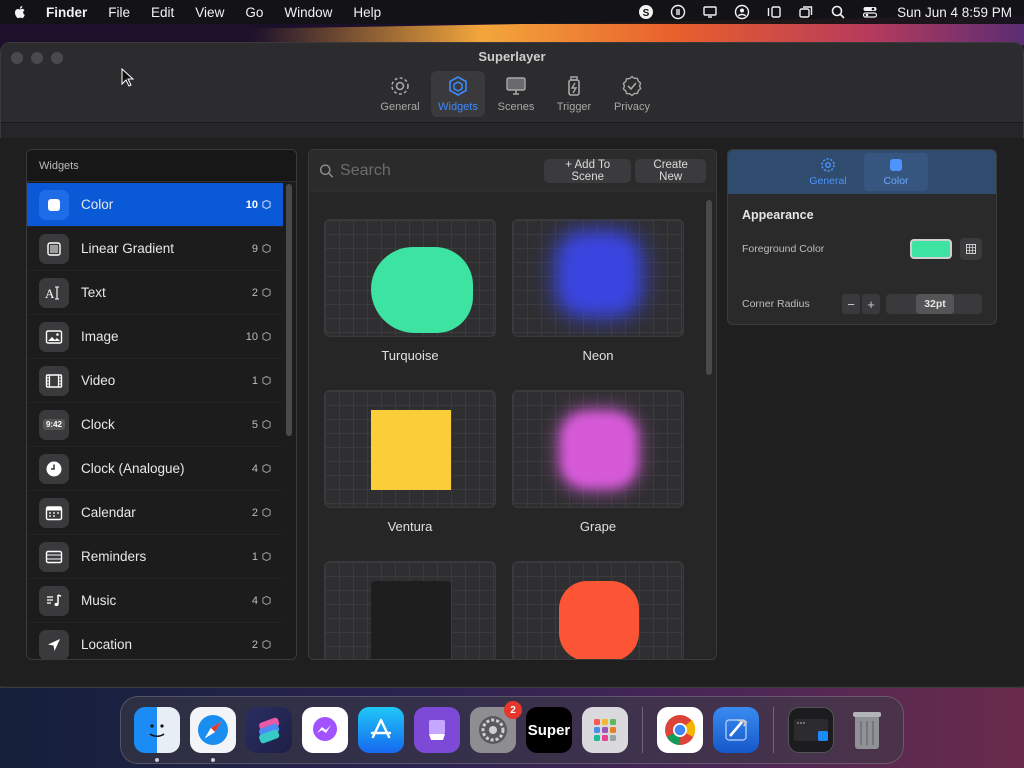  Describe the element at coordinates (931, 249) in the screenshot. I see `foreground-color-well` at that location.